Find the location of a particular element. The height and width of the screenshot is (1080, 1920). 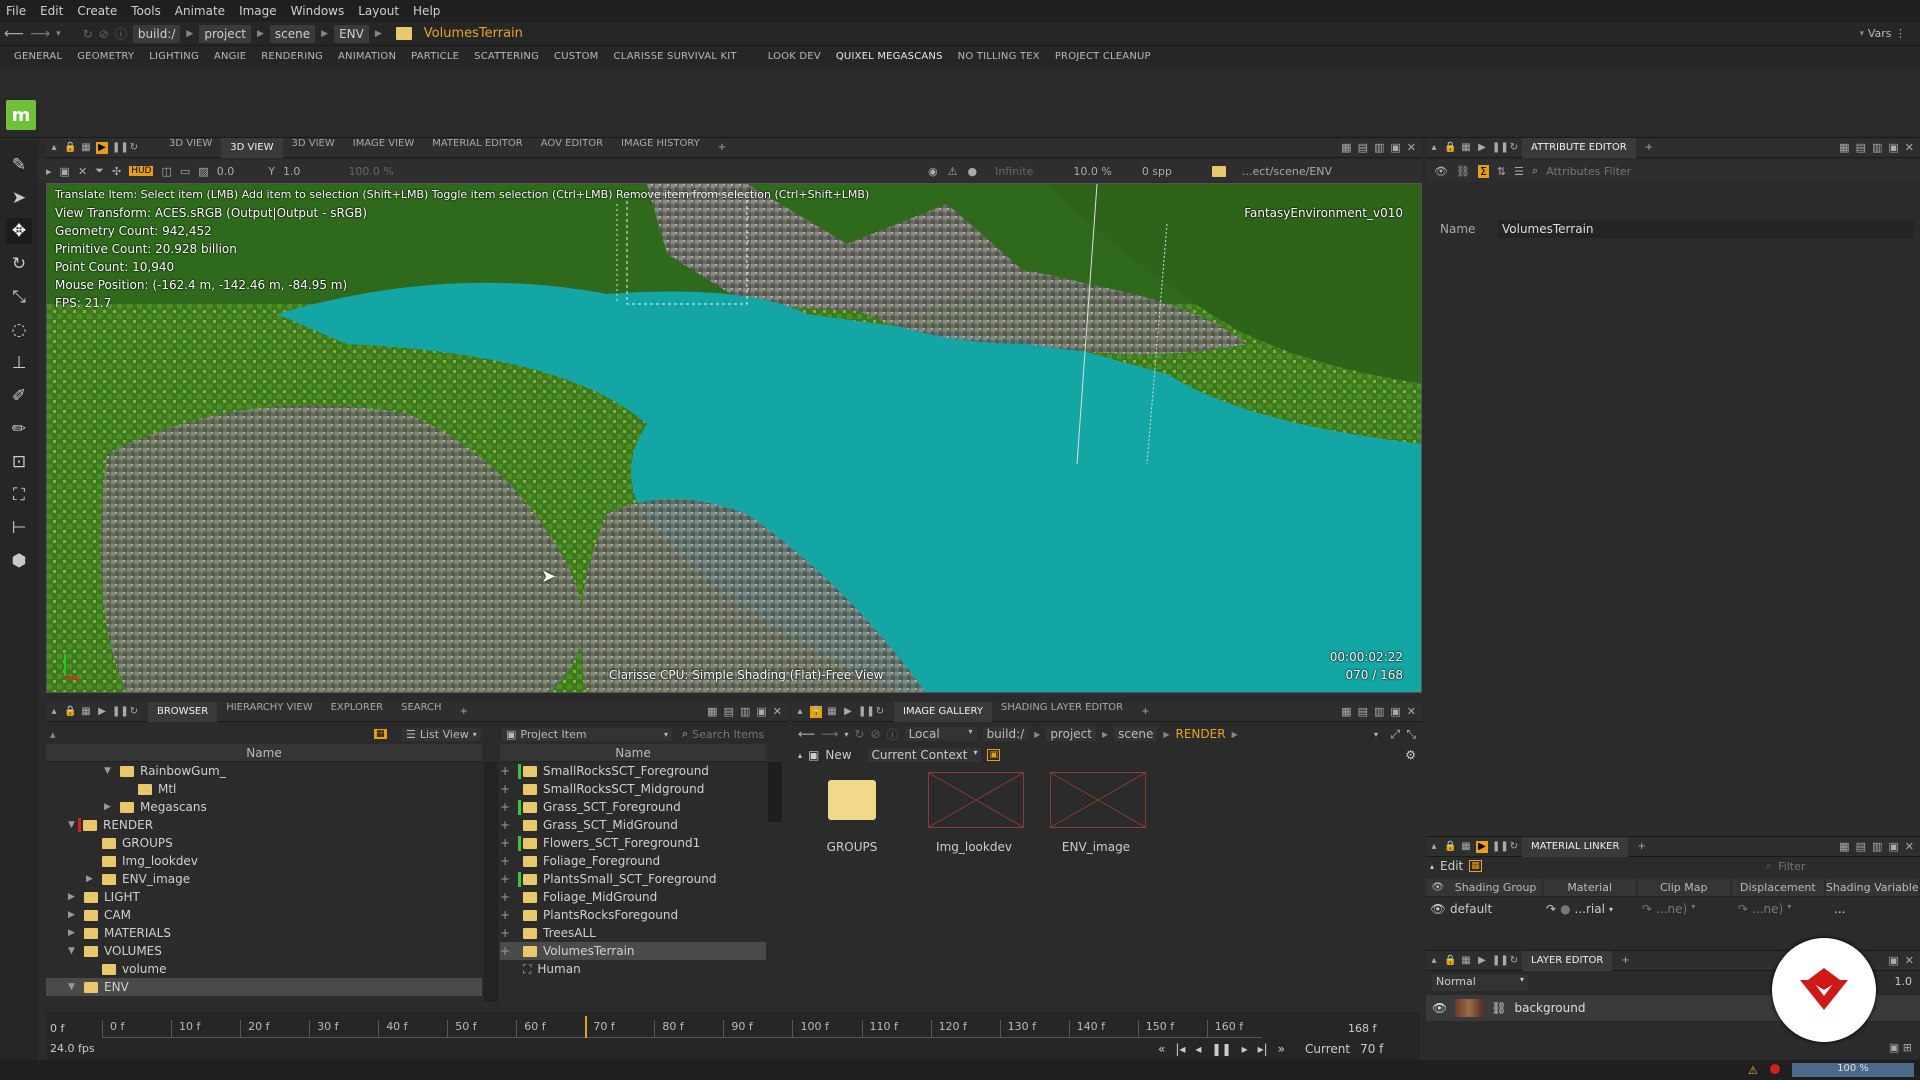

prev-key-icon: |◂ is located at coordinates (1180, 1049).